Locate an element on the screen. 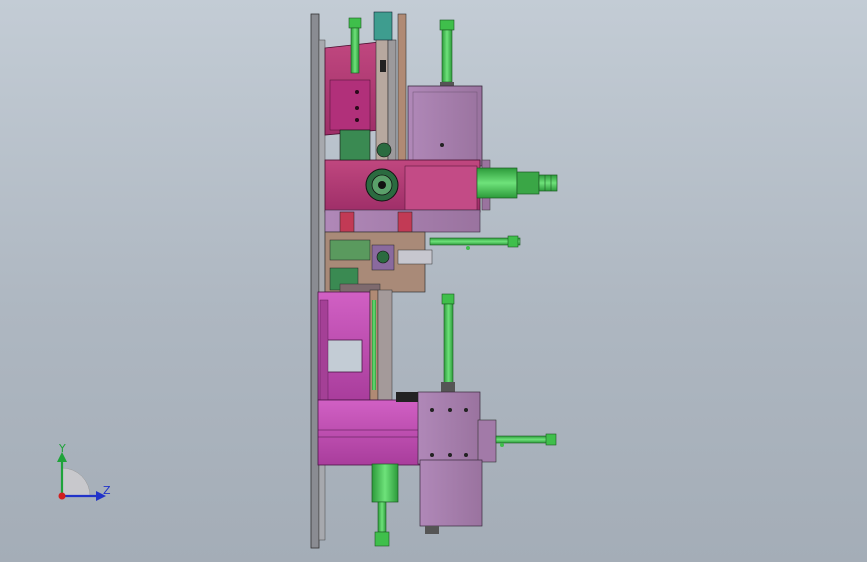  teal-block is located at coordinates (383, 26).